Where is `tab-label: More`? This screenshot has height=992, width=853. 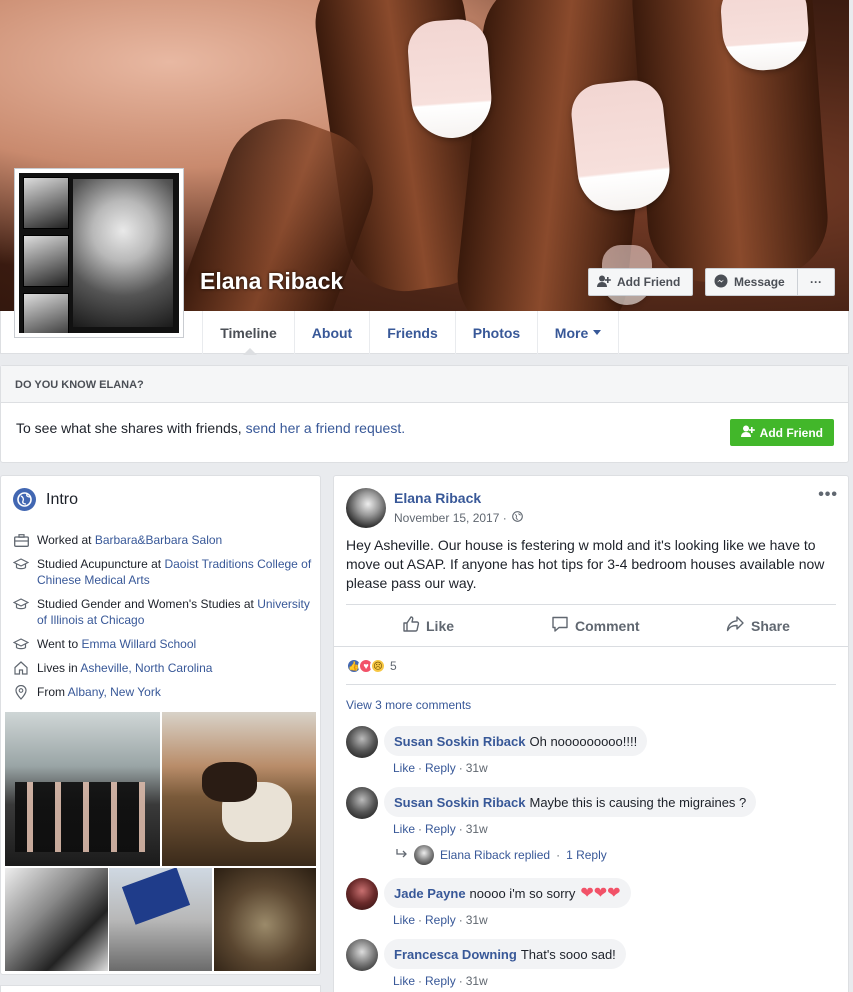 tab-label: More is located at coordinates (571, 332).